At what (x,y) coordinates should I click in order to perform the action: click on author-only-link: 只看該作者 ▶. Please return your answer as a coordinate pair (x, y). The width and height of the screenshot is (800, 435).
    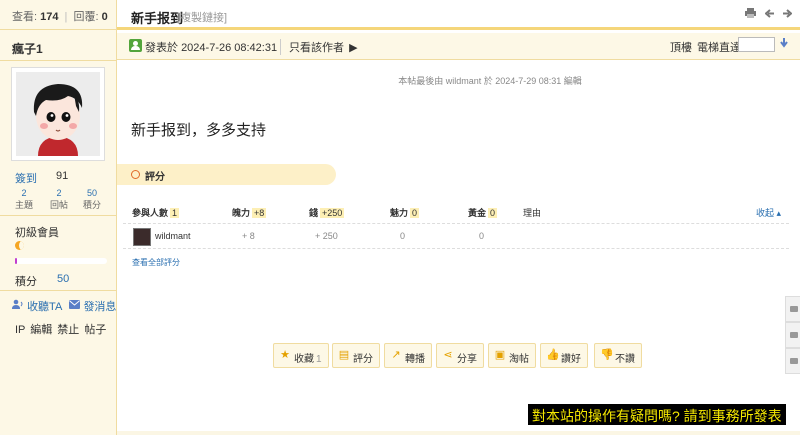
    Looking at the image, I should click on (319, 47).